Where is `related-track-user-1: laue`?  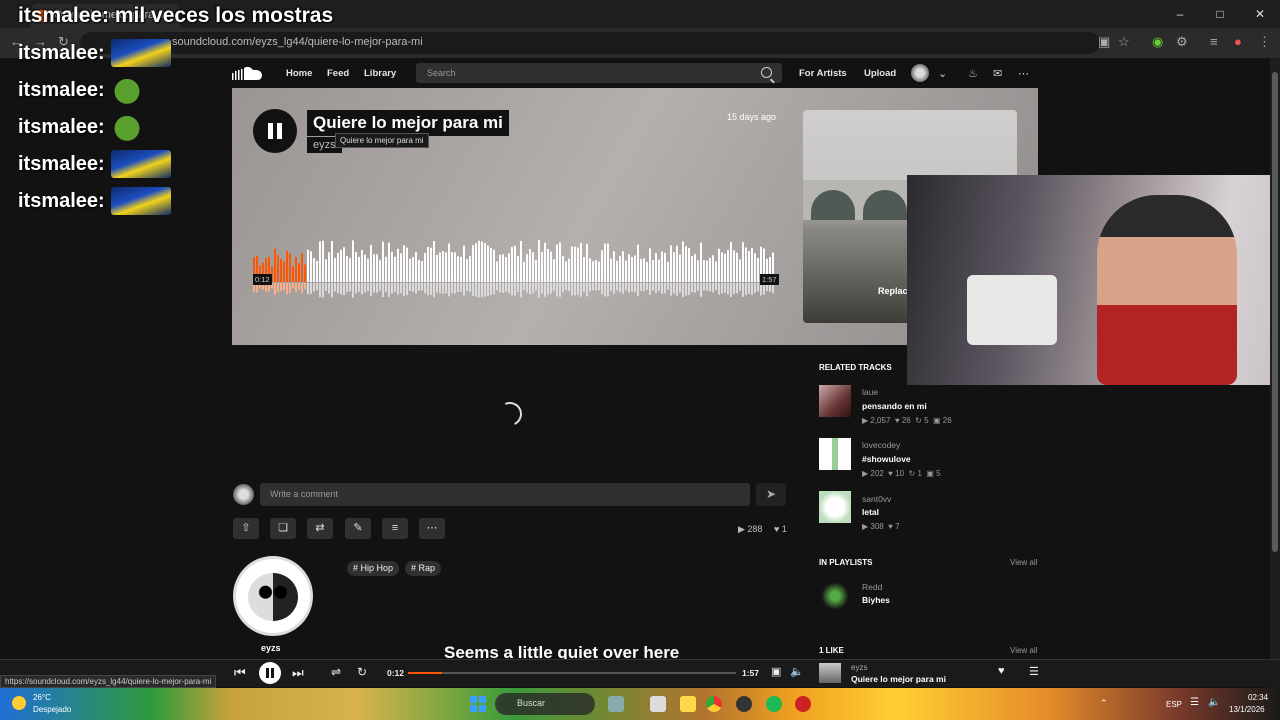
related-track-user-1: laue is located at coordinates (870, 392).